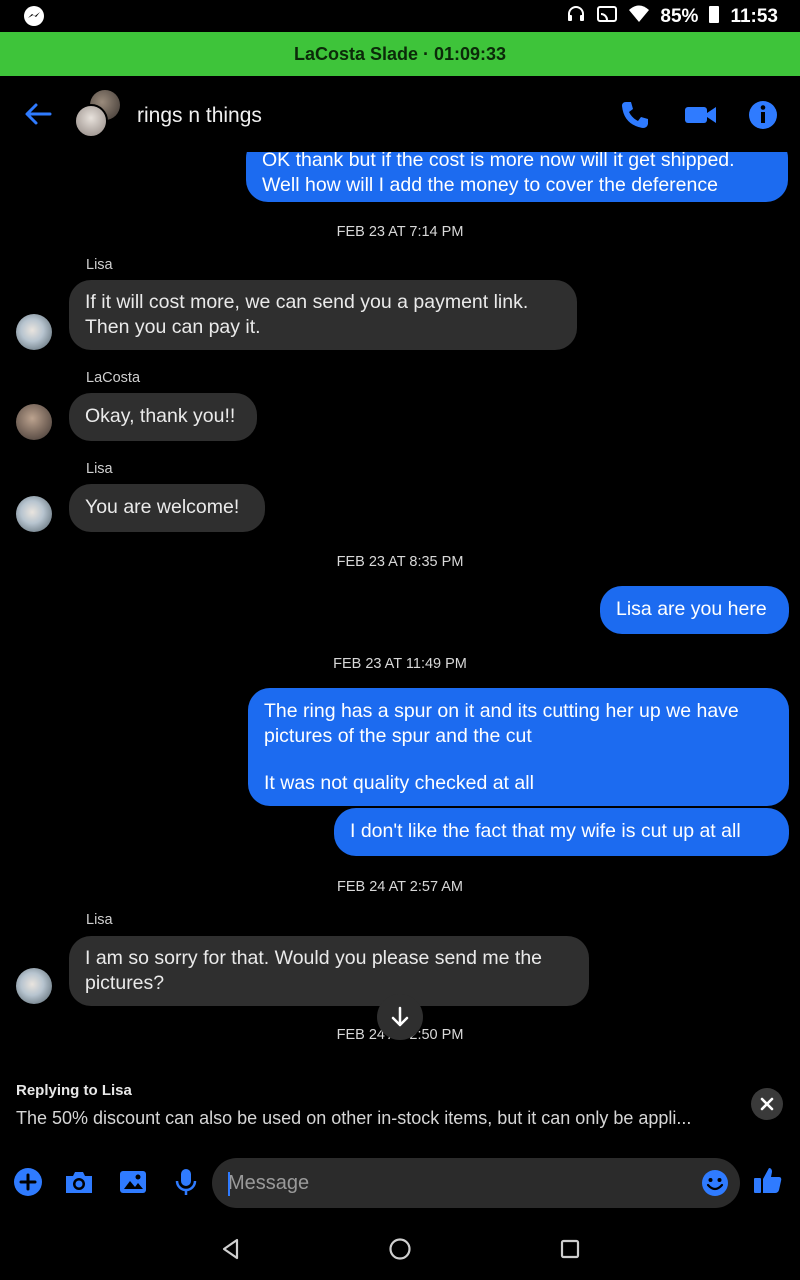 Image resolution: width=800 pixels, height=1280 pixels. I want to click on message-input, so click(476, 1183).